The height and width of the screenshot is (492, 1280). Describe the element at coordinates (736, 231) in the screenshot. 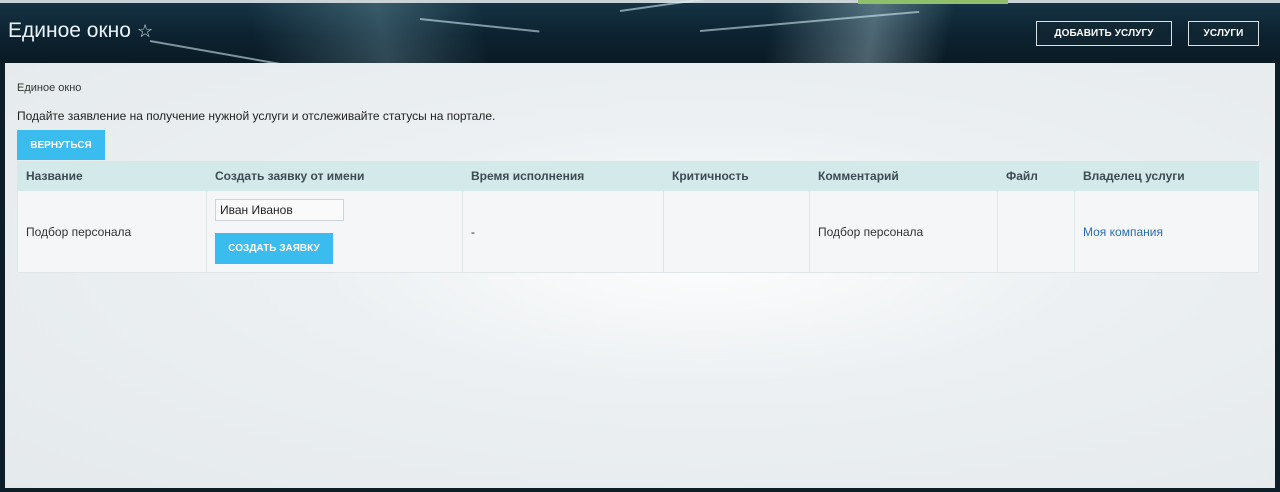

I see `cell-criticality` at that location.